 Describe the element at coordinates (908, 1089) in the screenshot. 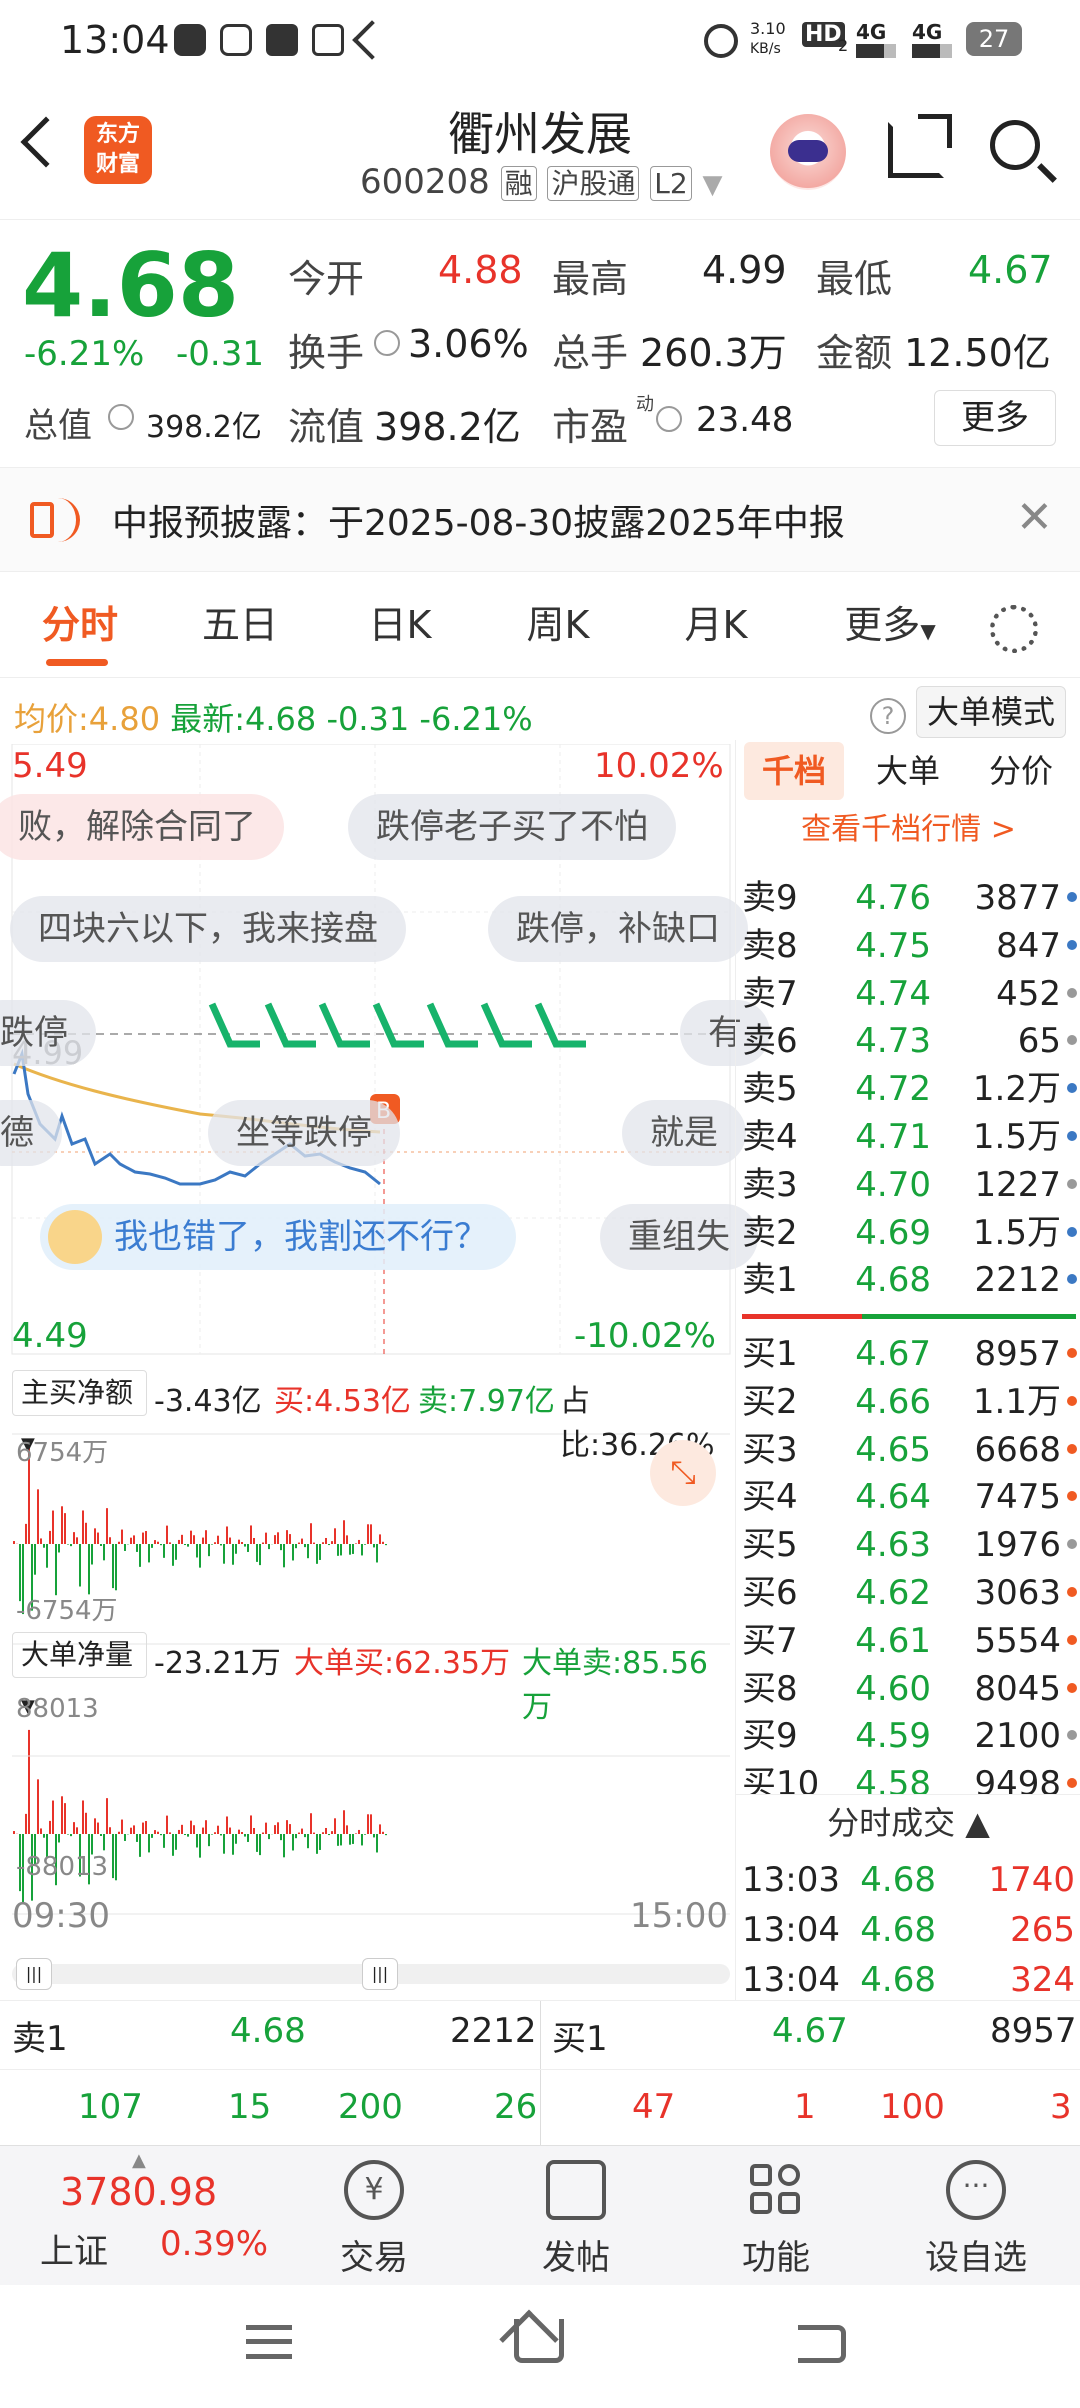

I see `ask-row: 卖5 4.72 1.2万` at that location.